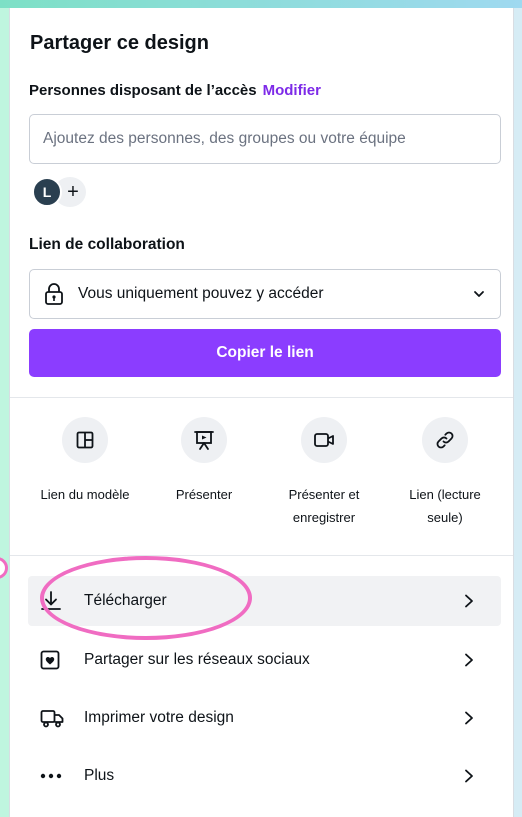  Describe the element at coordinates (261, 4) in the screenshot. I see `top-color-strip` at that location.